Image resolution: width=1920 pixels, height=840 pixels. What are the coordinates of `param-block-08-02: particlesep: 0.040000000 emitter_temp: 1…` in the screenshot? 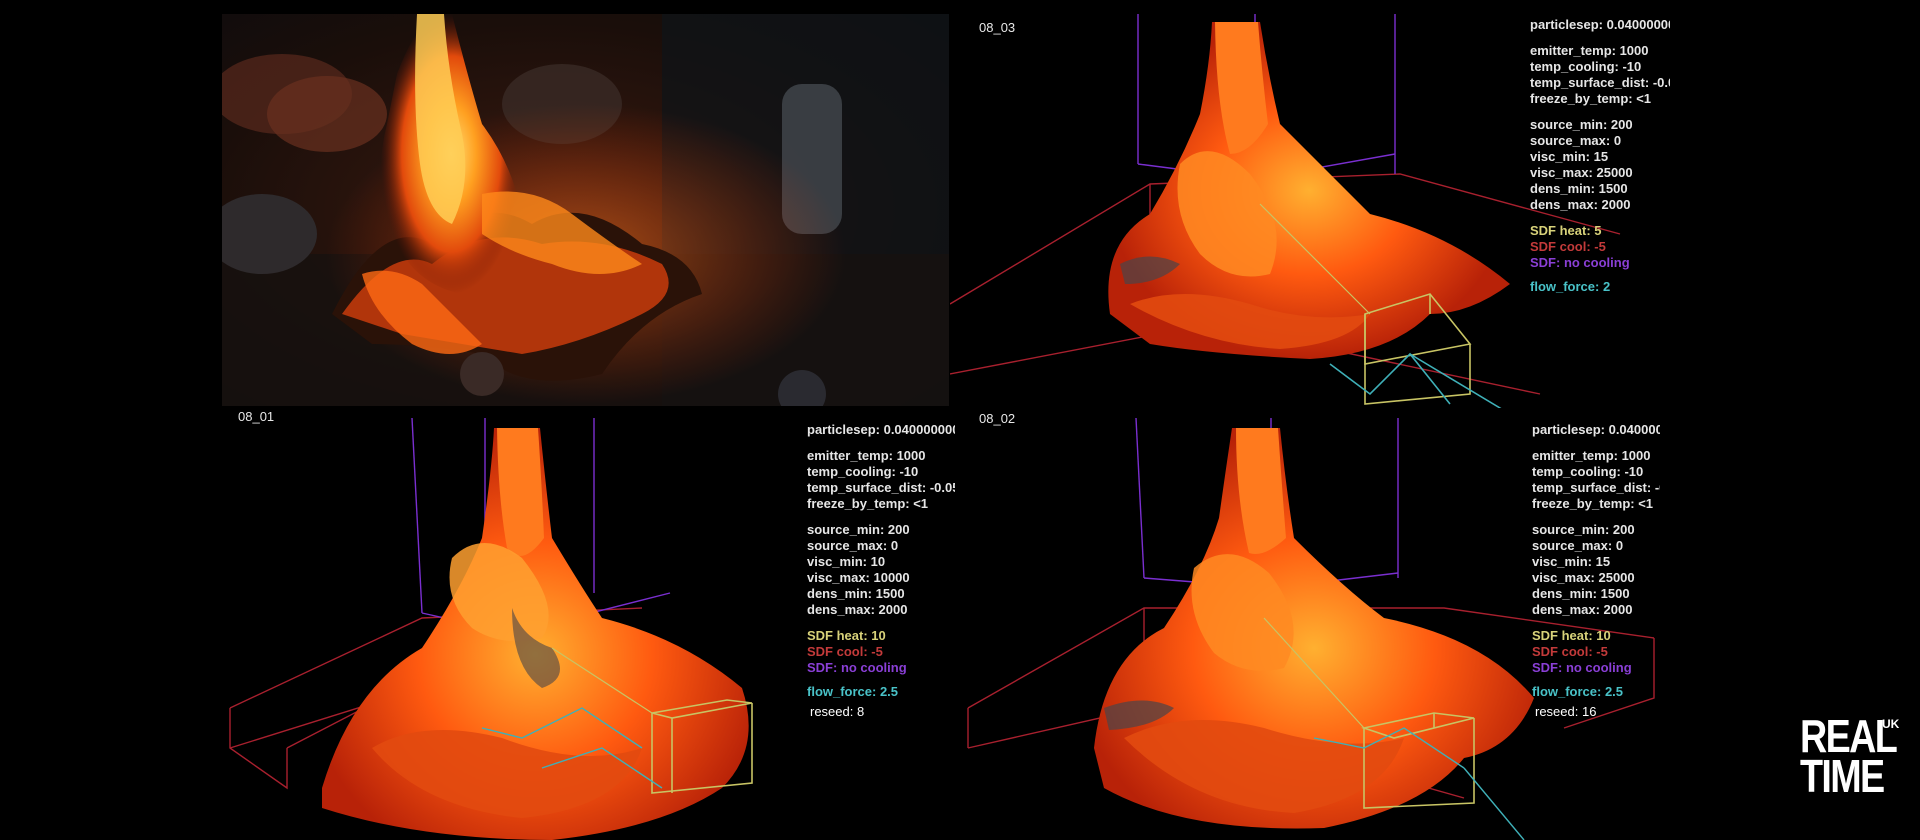 It's located at (1596, 571).